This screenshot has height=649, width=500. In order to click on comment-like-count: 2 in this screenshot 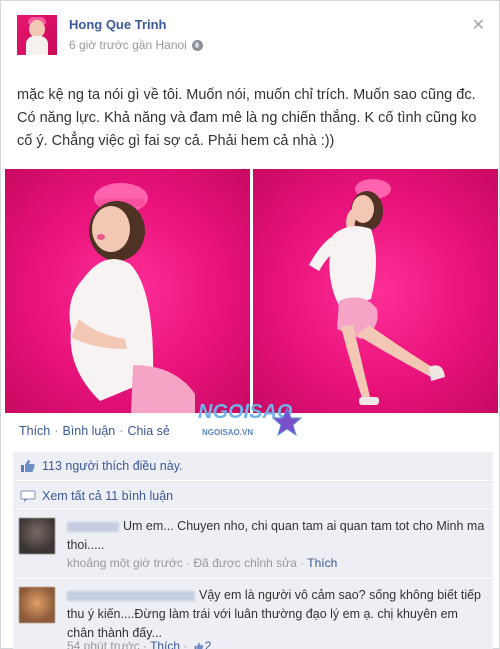, I will do `click(208, 644)`.